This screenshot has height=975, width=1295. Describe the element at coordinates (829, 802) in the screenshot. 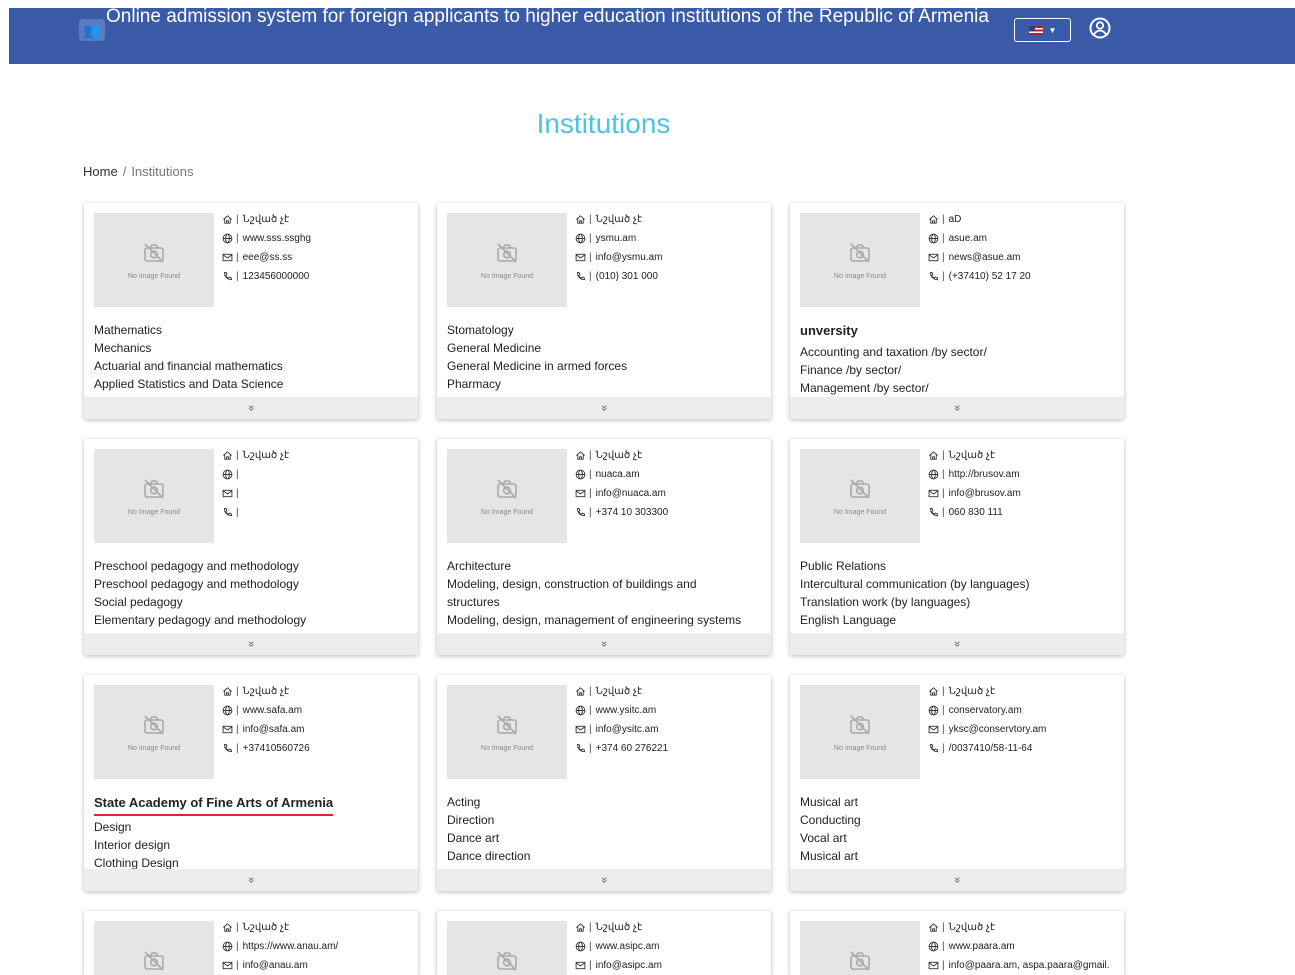

I see `program-item: Musical art` at that location.